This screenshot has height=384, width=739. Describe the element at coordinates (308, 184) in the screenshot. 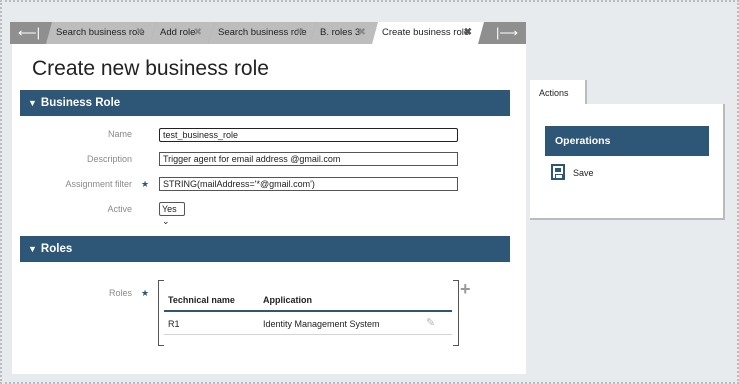

I see `assignment-filter-field: STRING(mailAddress='*@gmail.com')` at that location.